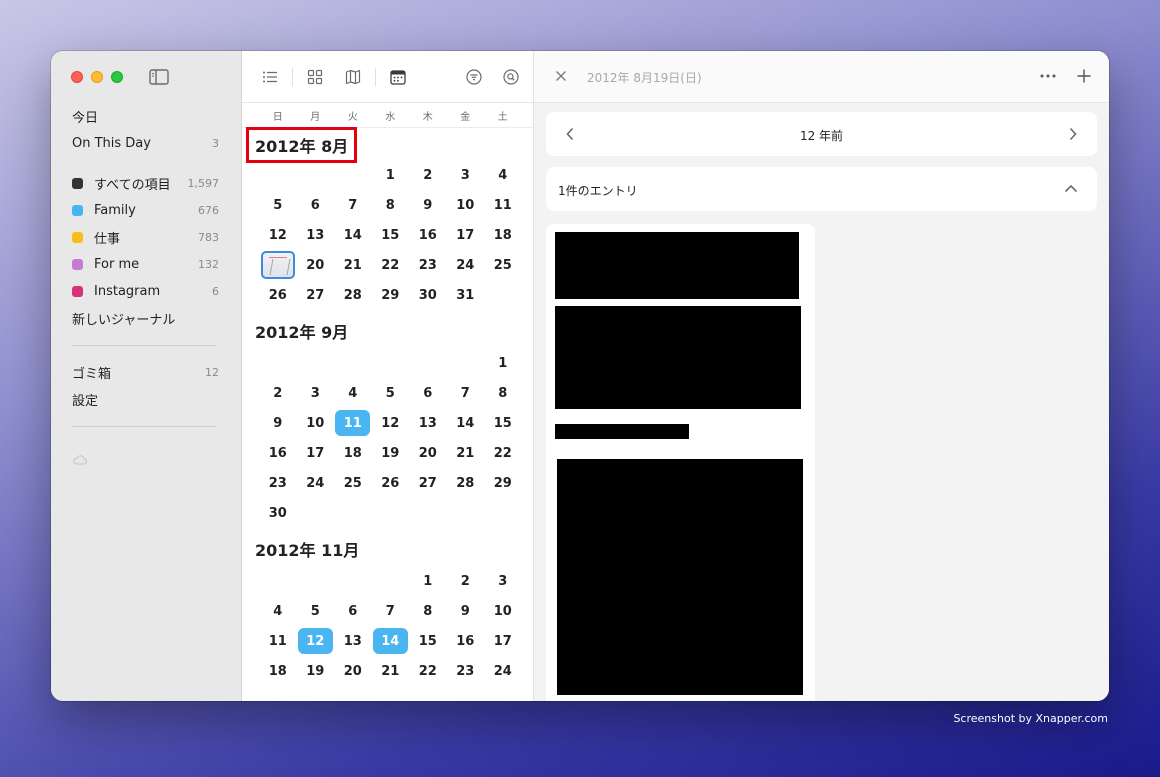 The width and height of the screenshot is (1160, 777). What do you see at coordinates (146, 372) in the screenshot?
I see `sidebar-item-trash: ゴミ箱 12` at bounding box center [146, 372].